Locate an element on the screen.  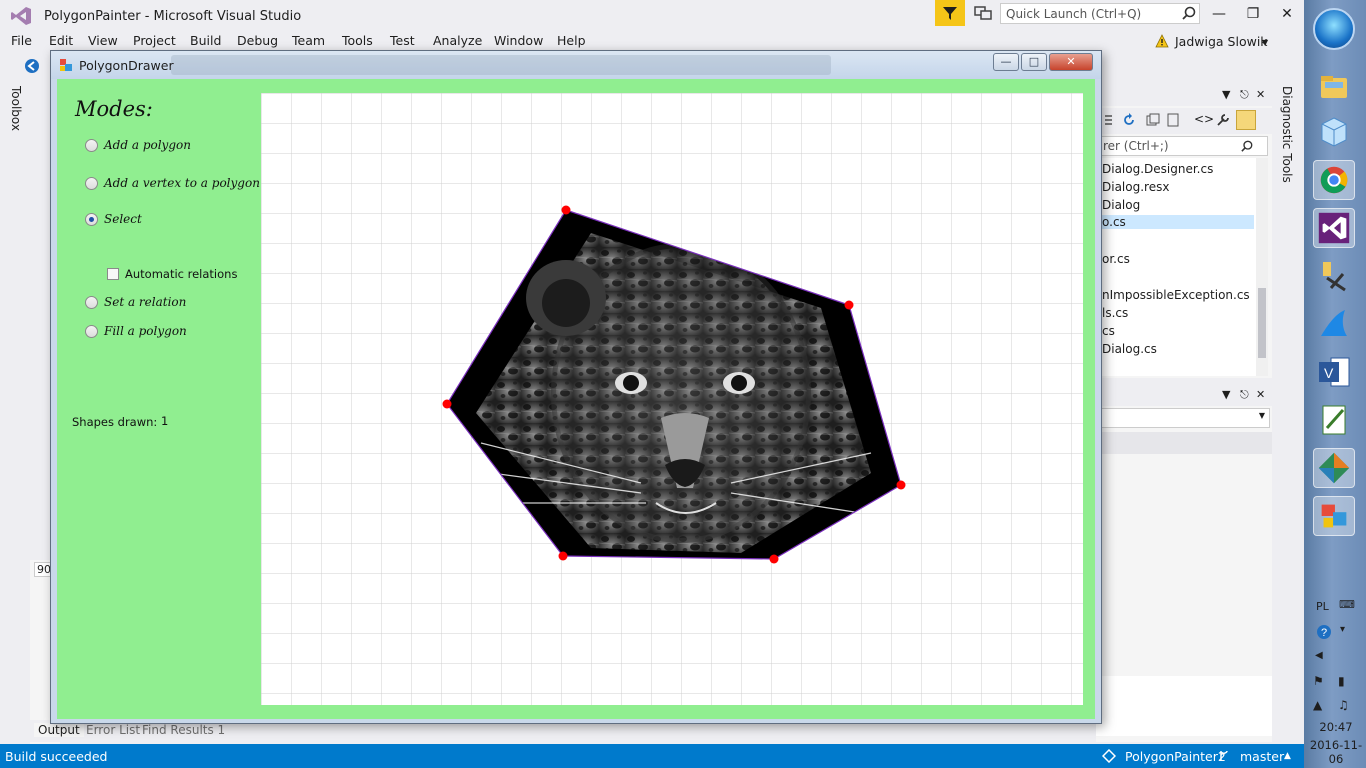
properties-wrench-icon is located at coordinates (1223, 120).